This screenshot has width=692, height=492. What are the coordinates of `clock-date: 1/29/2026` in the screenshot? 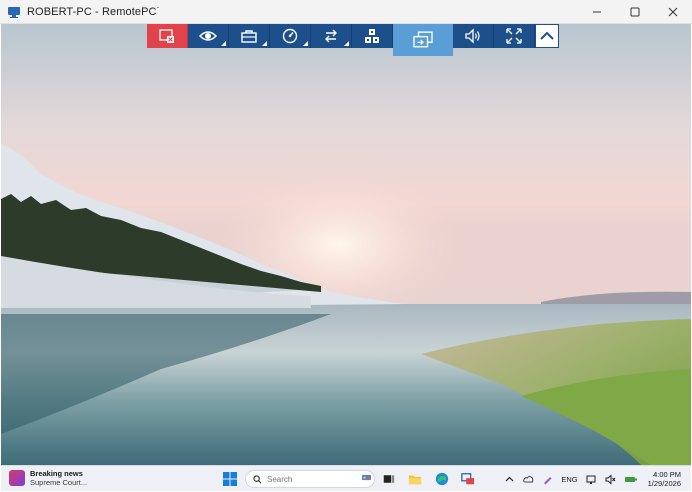 It's located at (664, 483).